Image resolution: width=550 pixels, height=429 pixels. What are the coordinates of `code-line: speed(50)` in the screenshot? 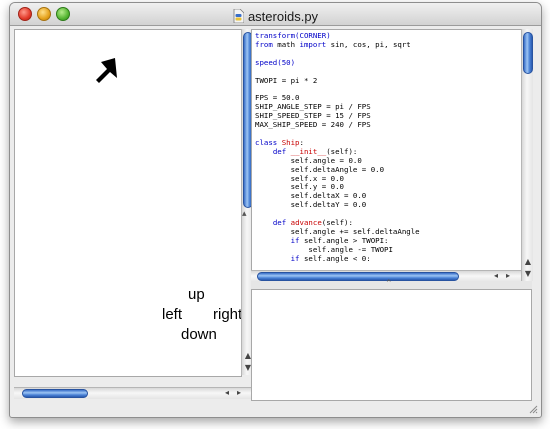 It's located at (337, 63).